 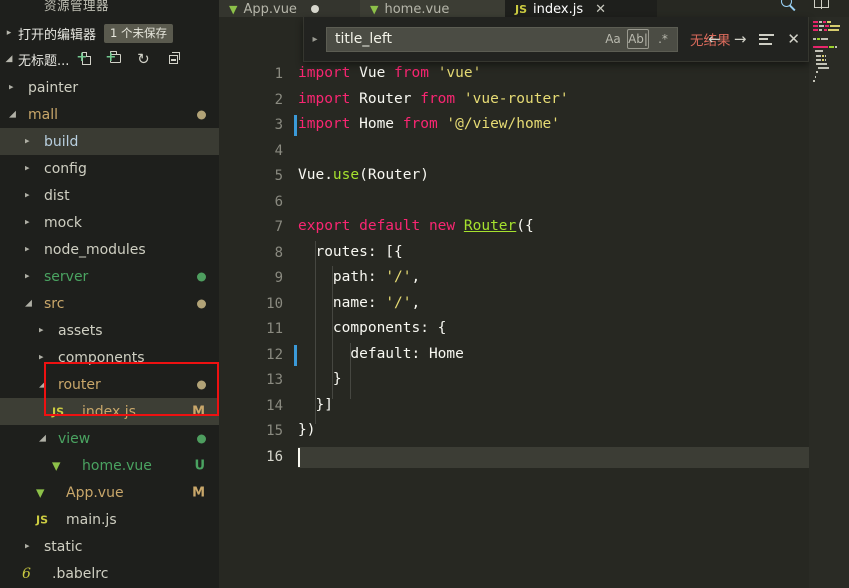 I want to click on code-token: components: {, so click(x=372, y=328).